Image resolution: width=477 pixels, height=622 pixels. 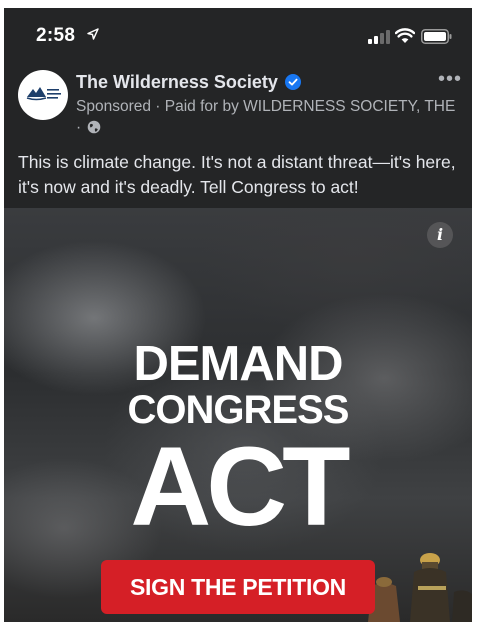 I want to click on page-name-link: The Wilderness Society, so click(x=177, y=82).